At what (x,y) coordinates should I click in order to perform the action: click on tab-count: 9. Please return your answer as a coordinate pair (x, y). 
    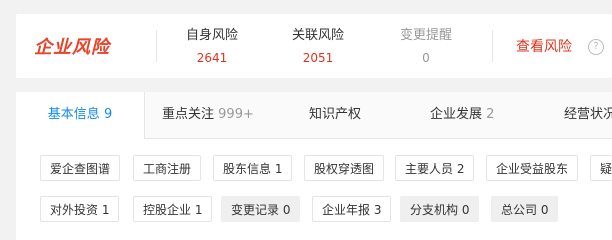
    Looking at the image, I should click on (108, 114).